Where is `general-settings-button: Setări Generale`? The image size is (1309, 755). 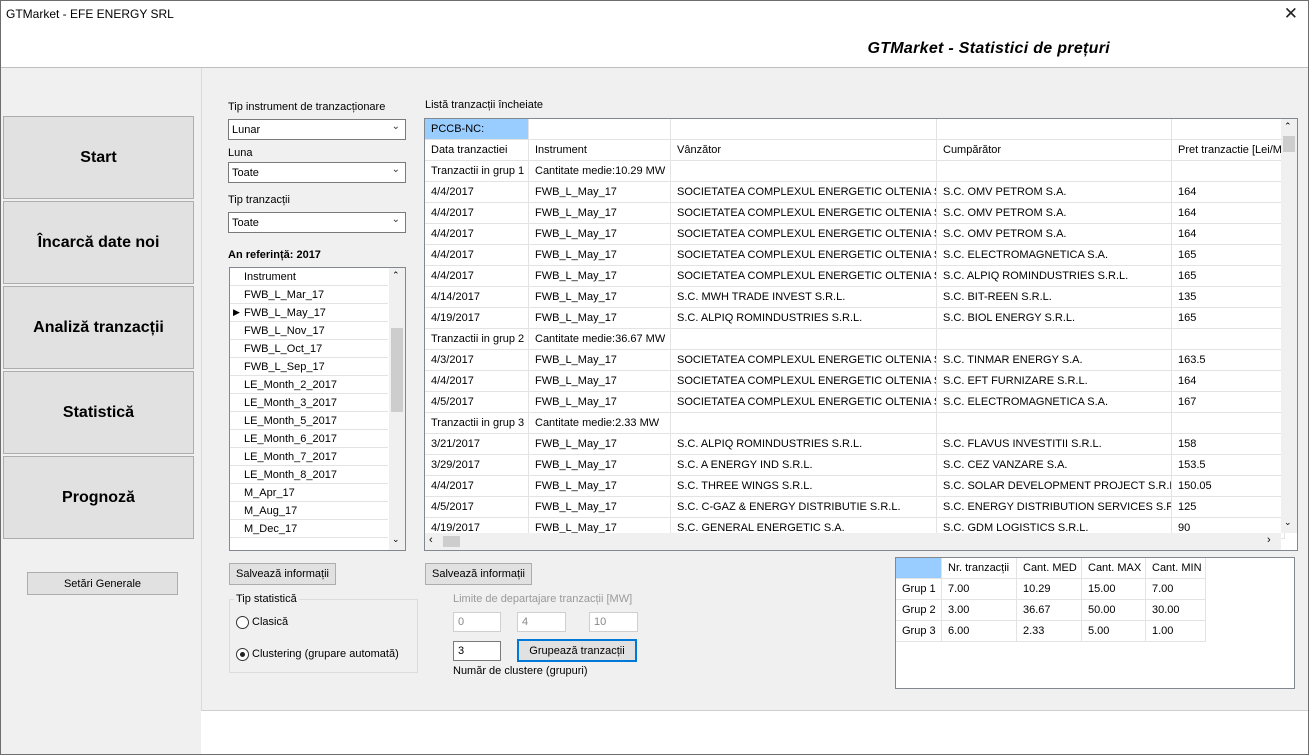
general-settings-button: Setări Generale is located at coordinates (102, 583).